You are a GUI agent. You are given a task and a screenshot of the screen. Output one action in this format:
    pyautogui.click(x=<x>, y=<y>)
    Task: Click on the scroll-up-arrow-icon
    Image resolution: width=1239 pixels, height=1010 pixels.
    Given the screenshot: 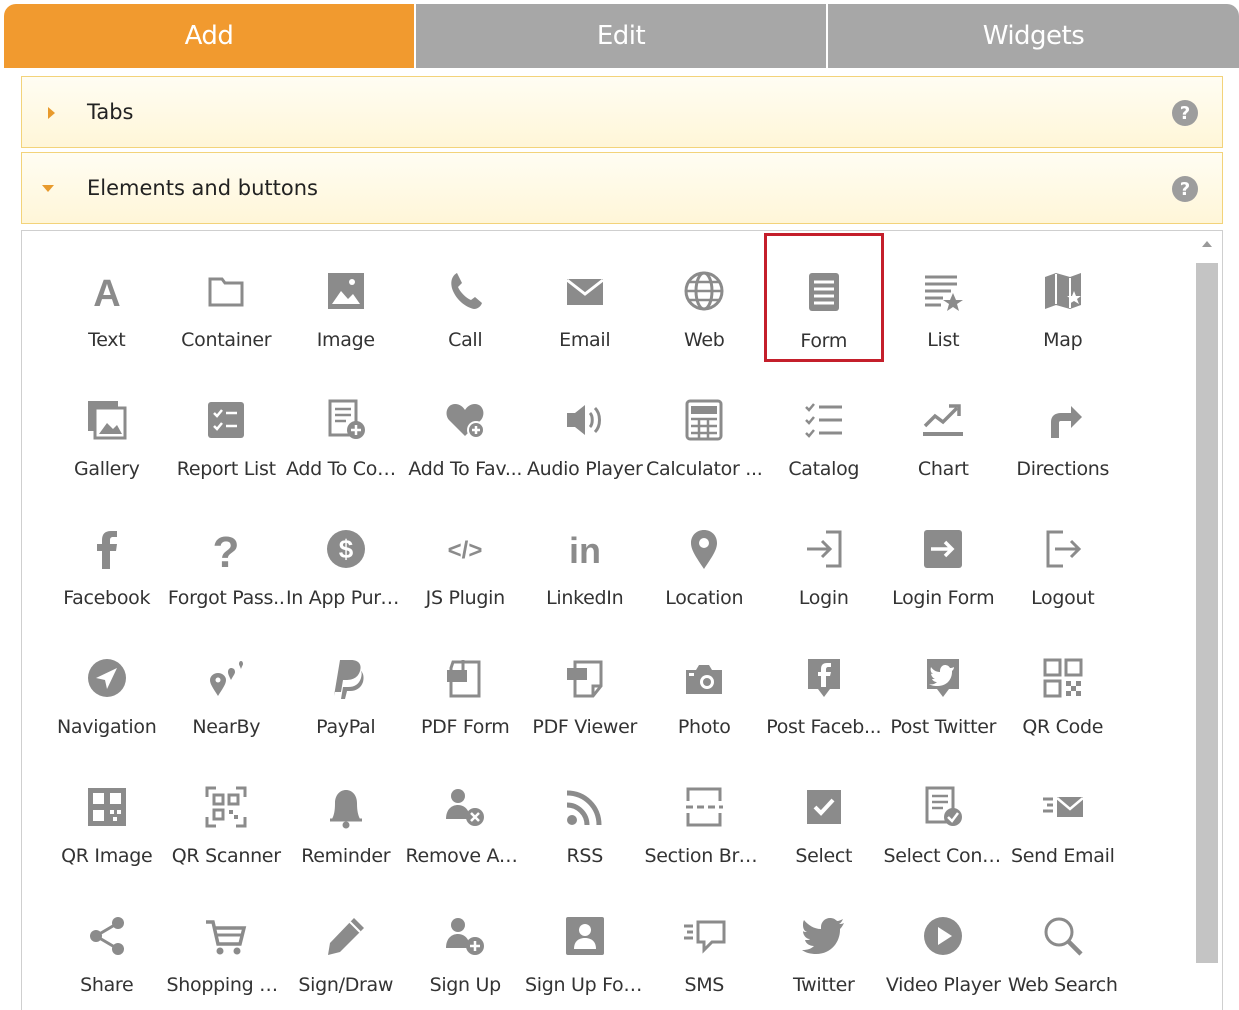 What is the action you would take?
    pyautogui.click(x=1207, y=244)
    